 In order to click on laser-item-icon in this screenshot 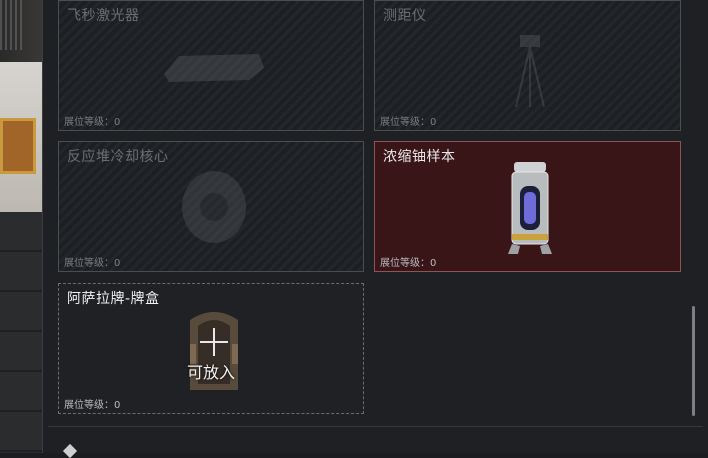, I will do `click(214, 68)`.